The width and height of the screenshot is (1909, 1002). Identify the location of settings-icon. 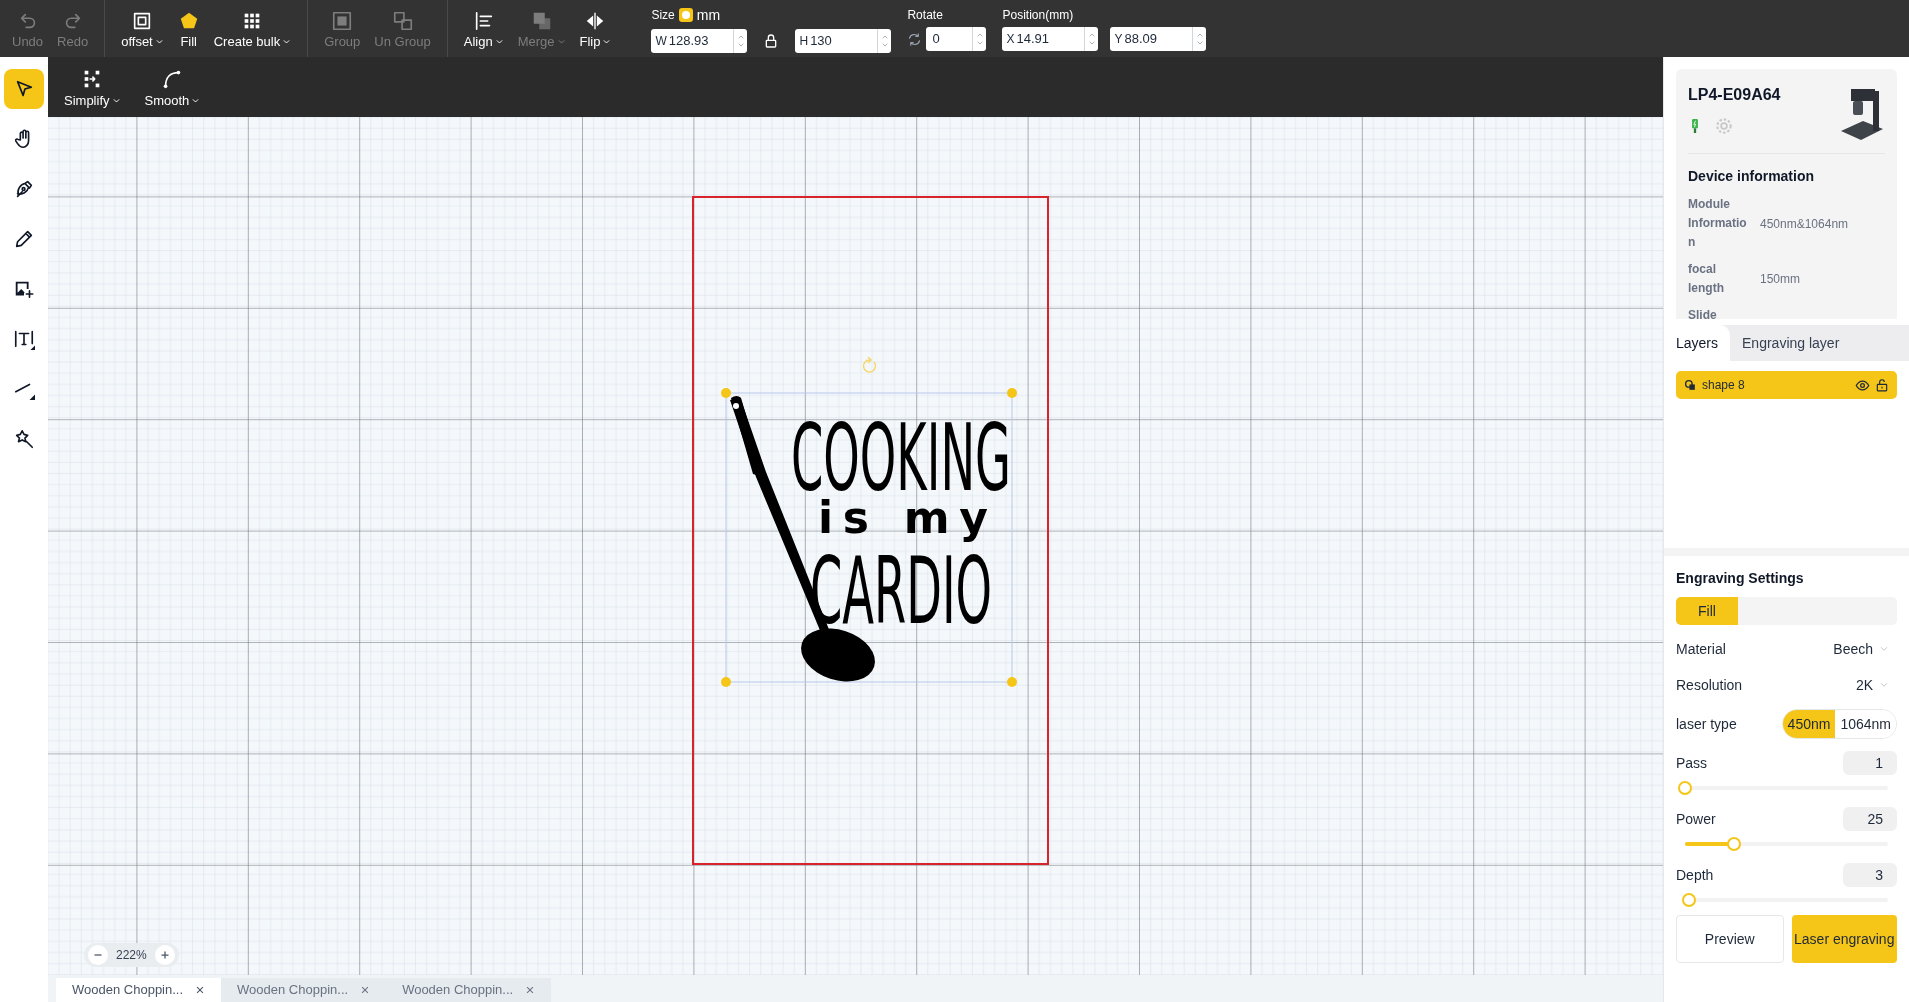
(1724, 126).